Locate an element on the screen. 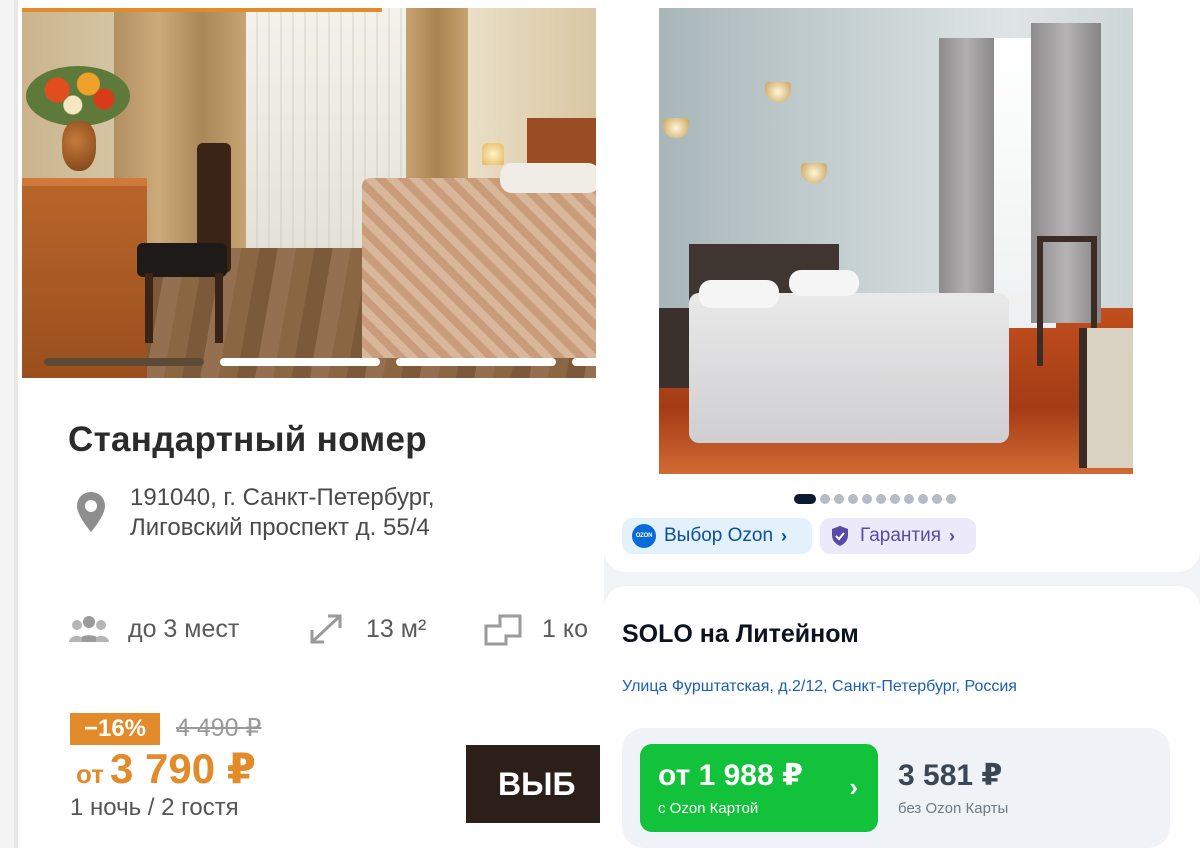  ozon-card-price-caption: с Ozon Картой is located at coordinates (708, 808).